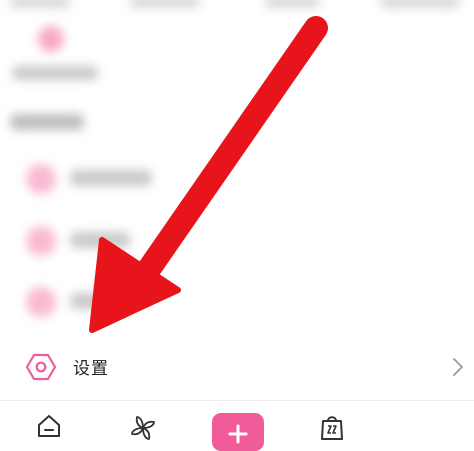  I want to click on blurred-label, so click(55, 73).